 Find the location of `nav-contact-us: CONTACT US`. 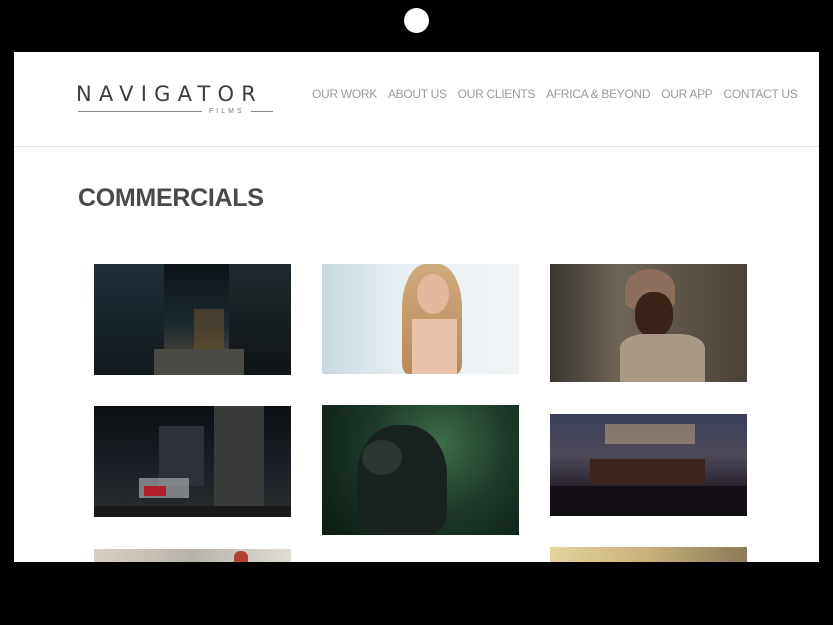

nav-contact-us: CONTACT US is located at coordinates (761, 94).